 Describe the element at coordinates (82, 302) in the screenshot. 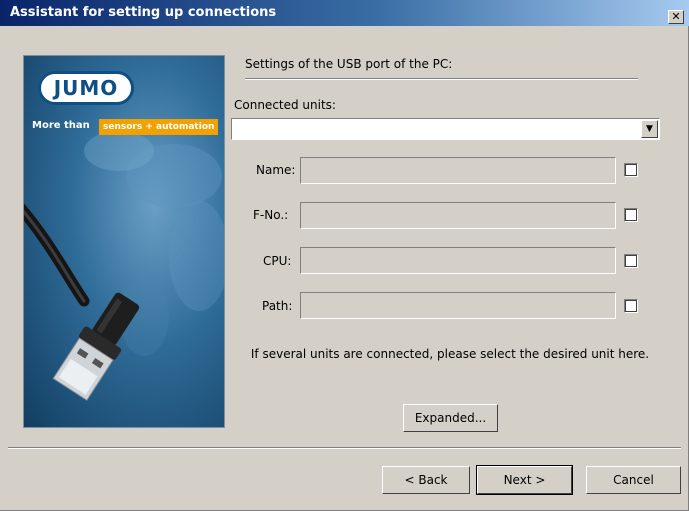

I see `usb-cable-image` at that location.